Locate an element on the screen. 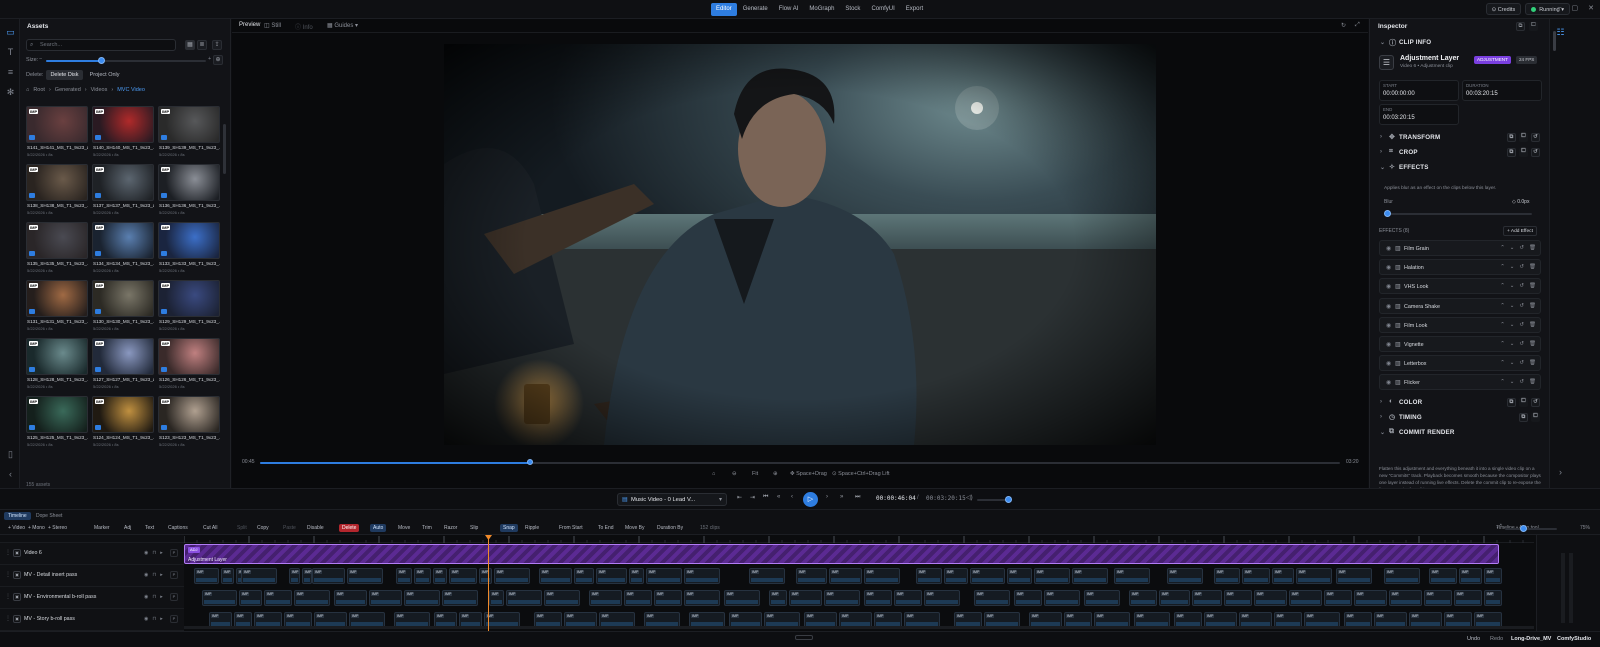 Image resolution: width=1600 pixels, height=647 pixels. track-header: ⋮ ▣ Video 6 ◉ ⊓ ▸ P is located at coordinates (92, 554).